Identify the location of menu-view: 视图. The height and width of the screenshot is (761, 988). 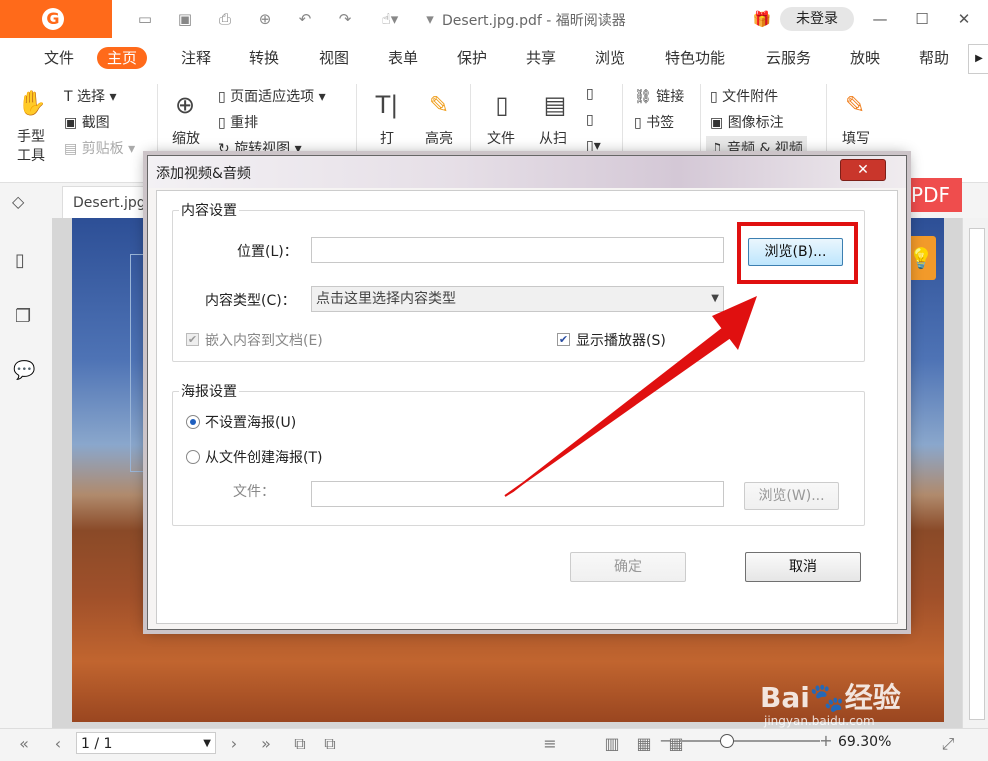
(334, 58).